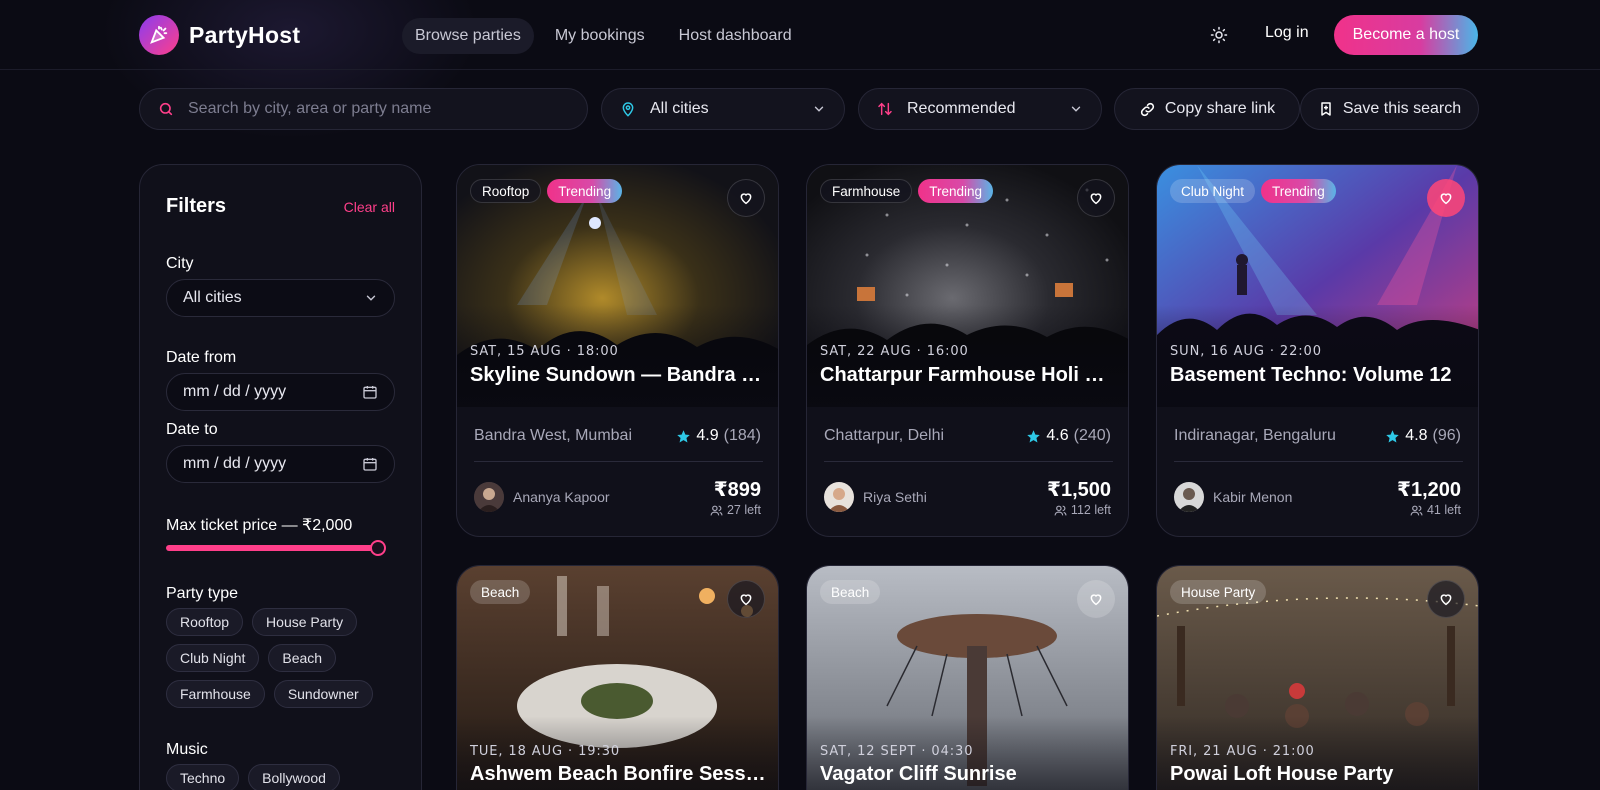  Describe the element at coordinates (203, 777) in the screenshot. I see `chip-techno: Techno` at that location.